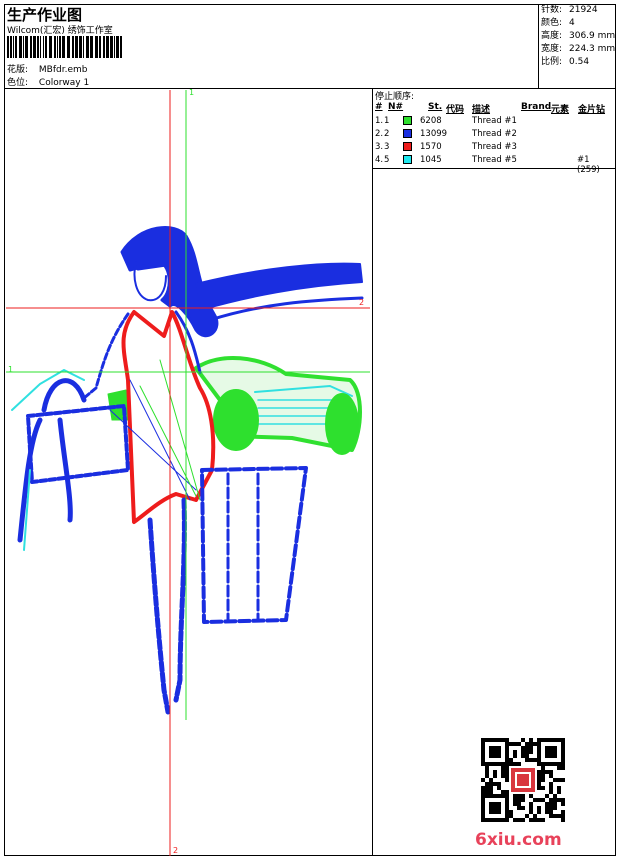 The height and width of the screenshot is (860, 620). Describe the element at coordinates (236, 420) in the screenshot. I see `car-rear-wheel` at that location.